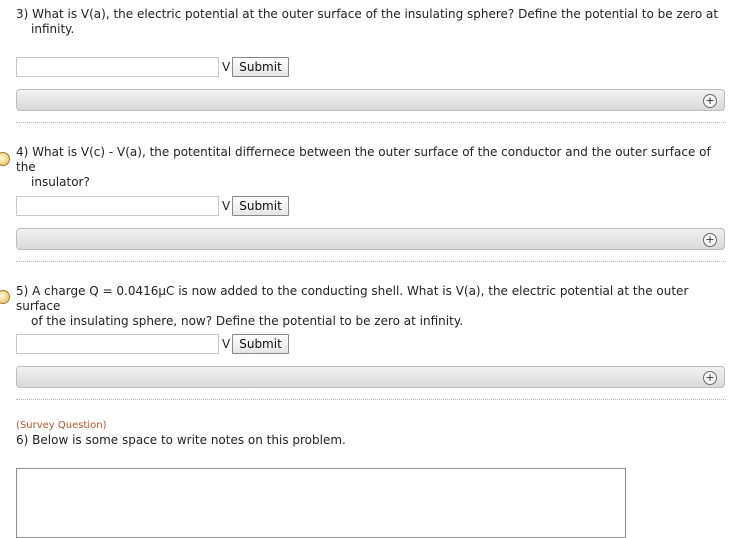  I want to click on question-5-answer-row: V Submit, so click(152, 344).